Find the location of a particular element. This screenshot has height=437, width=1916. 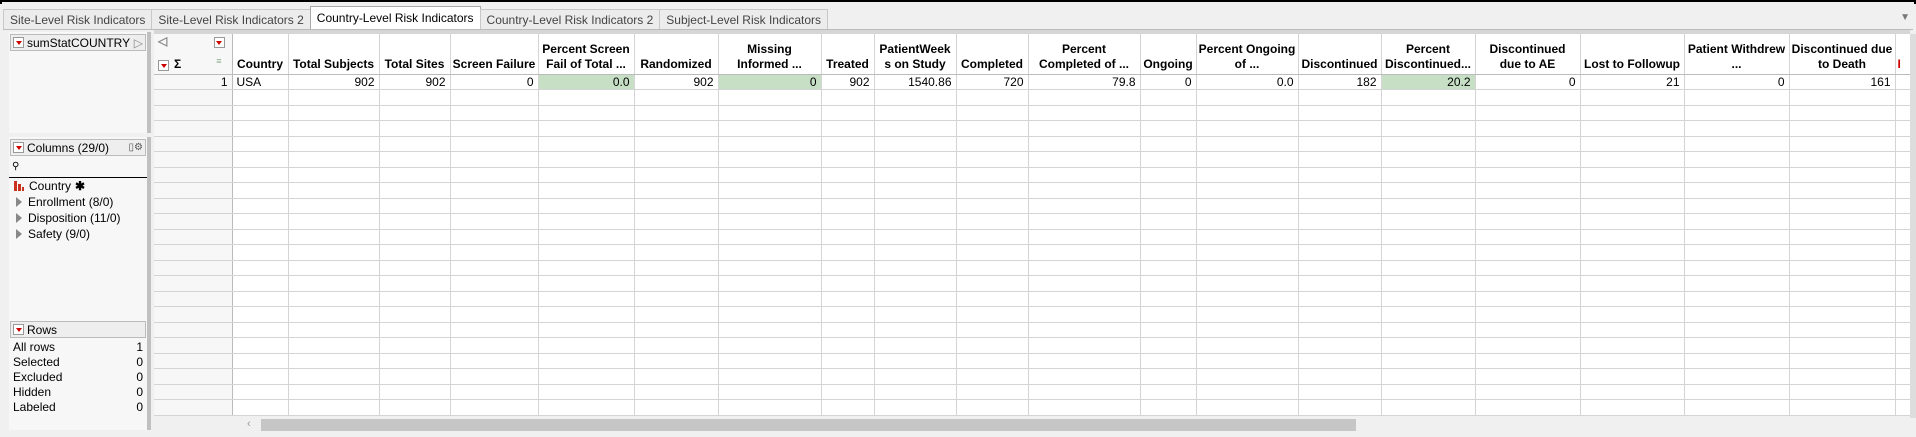

tab-overflow-icon: ▼ is located at coordinates (1905, 17).